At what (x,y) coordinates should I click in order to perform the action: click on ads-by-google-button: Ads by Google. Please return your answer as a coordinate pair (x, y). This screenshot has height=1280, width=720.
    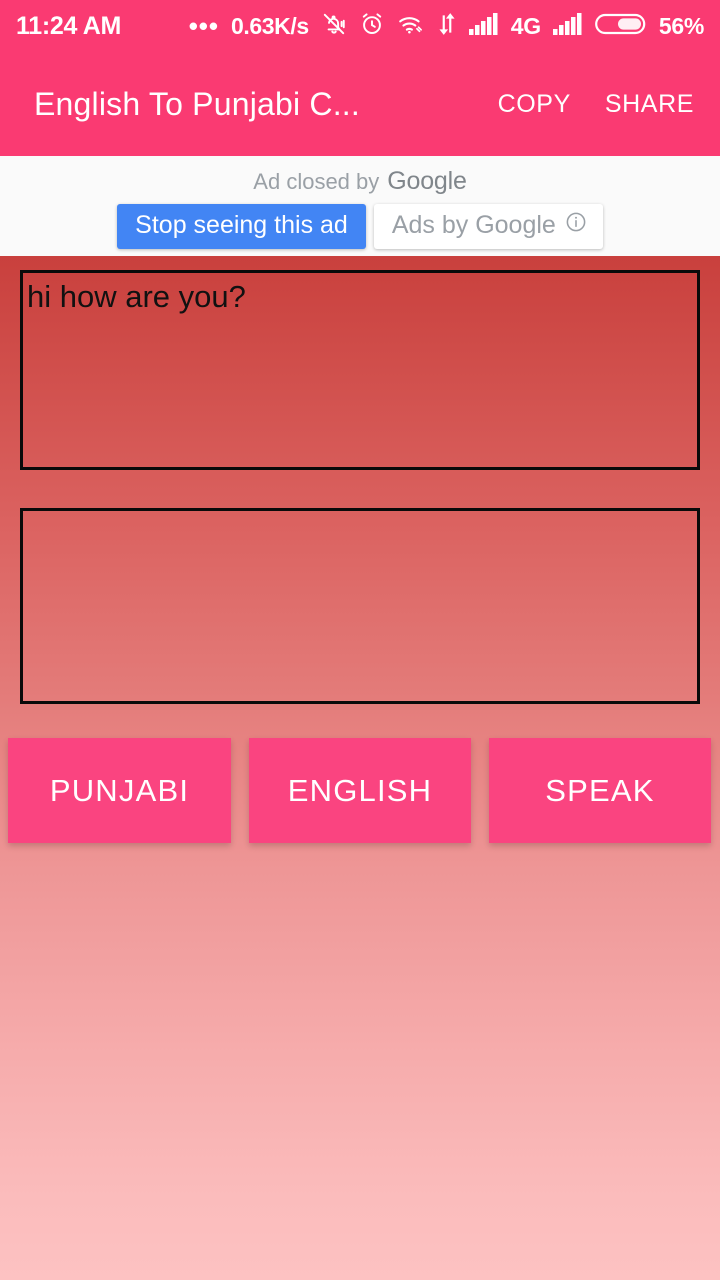
    Looking at the image, I should click on (488, 226).